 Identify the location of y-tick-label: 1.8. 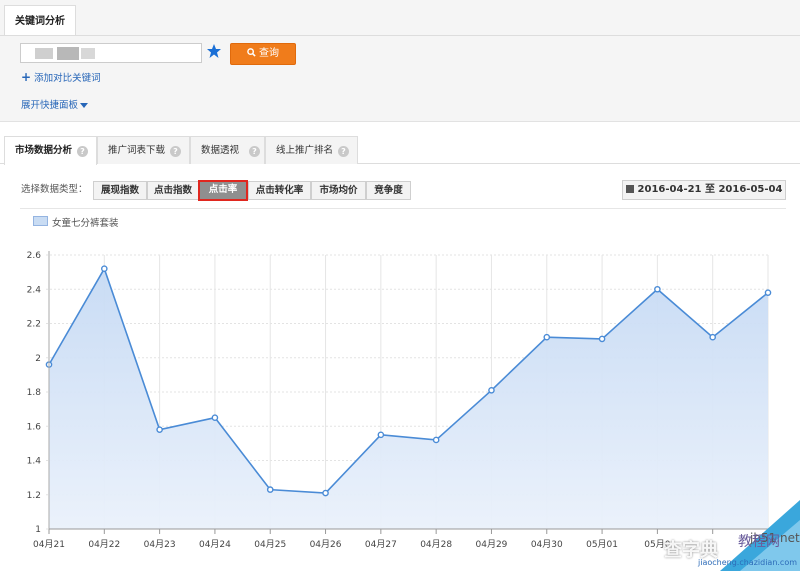
(34, 393).